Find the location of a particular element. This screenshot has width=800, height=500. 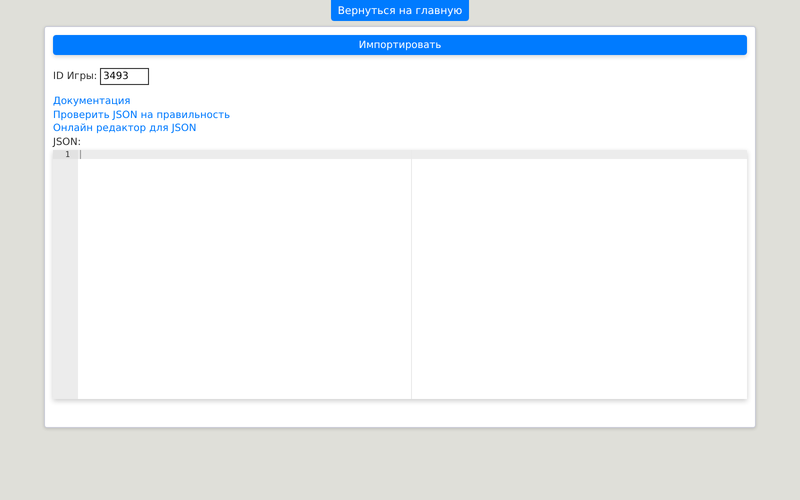

home-button: Вернуться на главную is located at coordinates (400, 10).